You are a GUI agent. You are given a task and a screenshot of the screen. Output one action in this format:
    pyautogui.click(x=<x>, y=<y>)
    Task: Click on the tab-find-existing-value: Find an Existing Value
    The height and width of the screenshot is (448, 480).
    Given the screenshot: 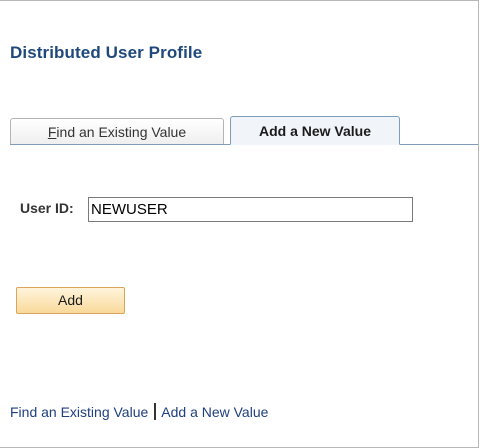 What is the action you would take?
    pyautogui.click(x=117, y=131)
    